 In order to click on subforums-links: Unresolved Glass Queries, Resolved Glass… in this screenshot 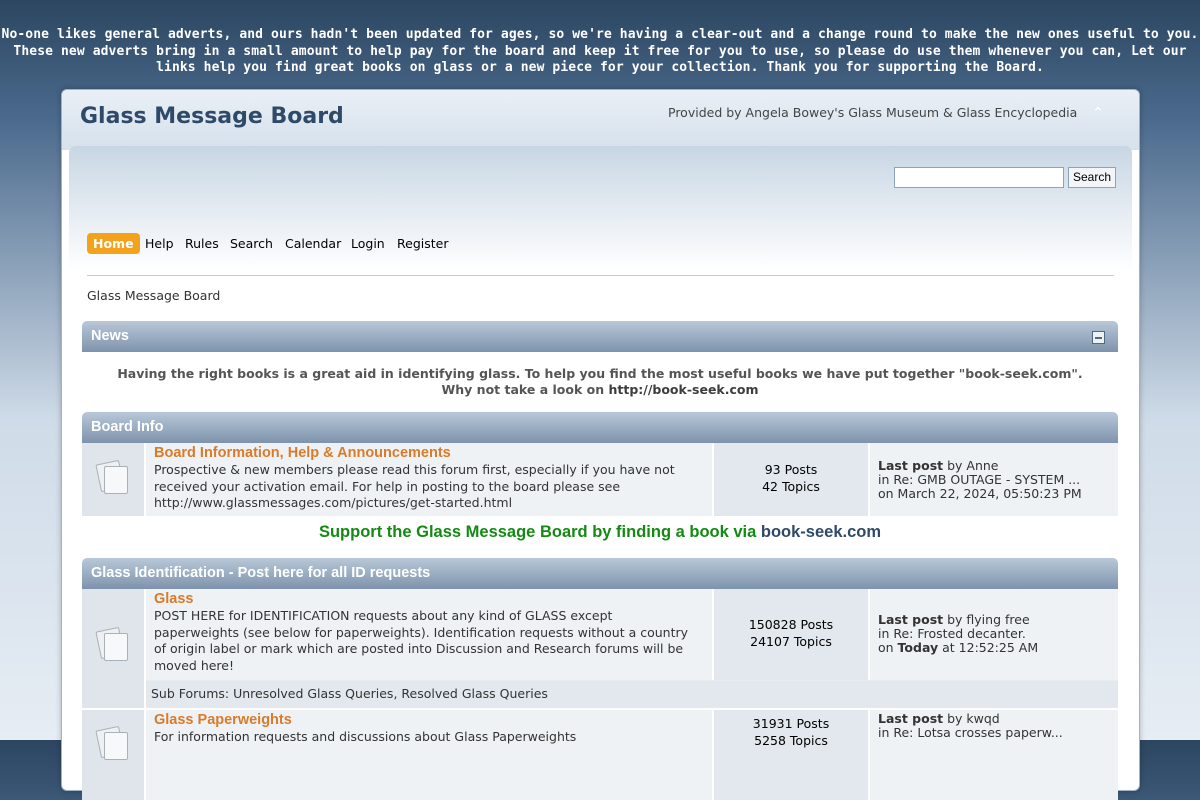, I will do `click(390, 693)`.